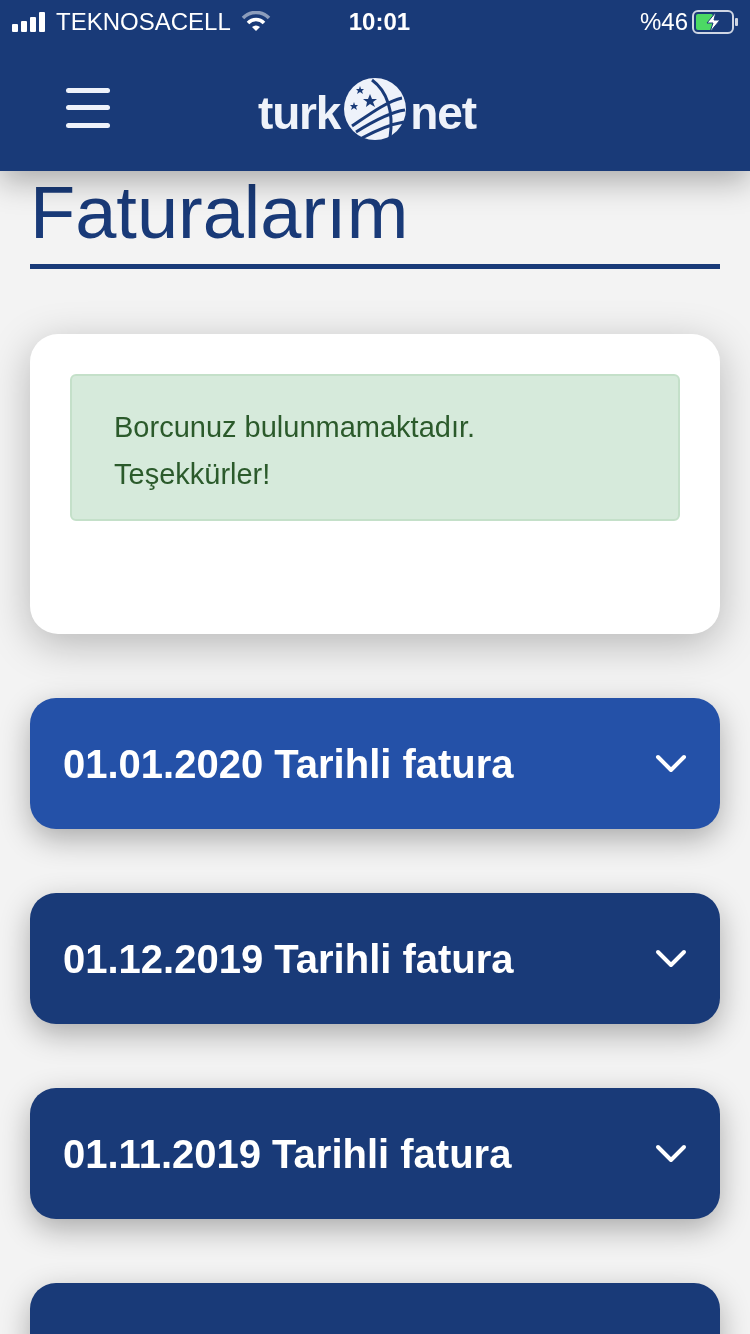 Image resolution: width=750 pixels, height=1334 pixels. I want to click on invoice-accordion: 01.11.2019 Tarihli fatura, so click(375, 1153).